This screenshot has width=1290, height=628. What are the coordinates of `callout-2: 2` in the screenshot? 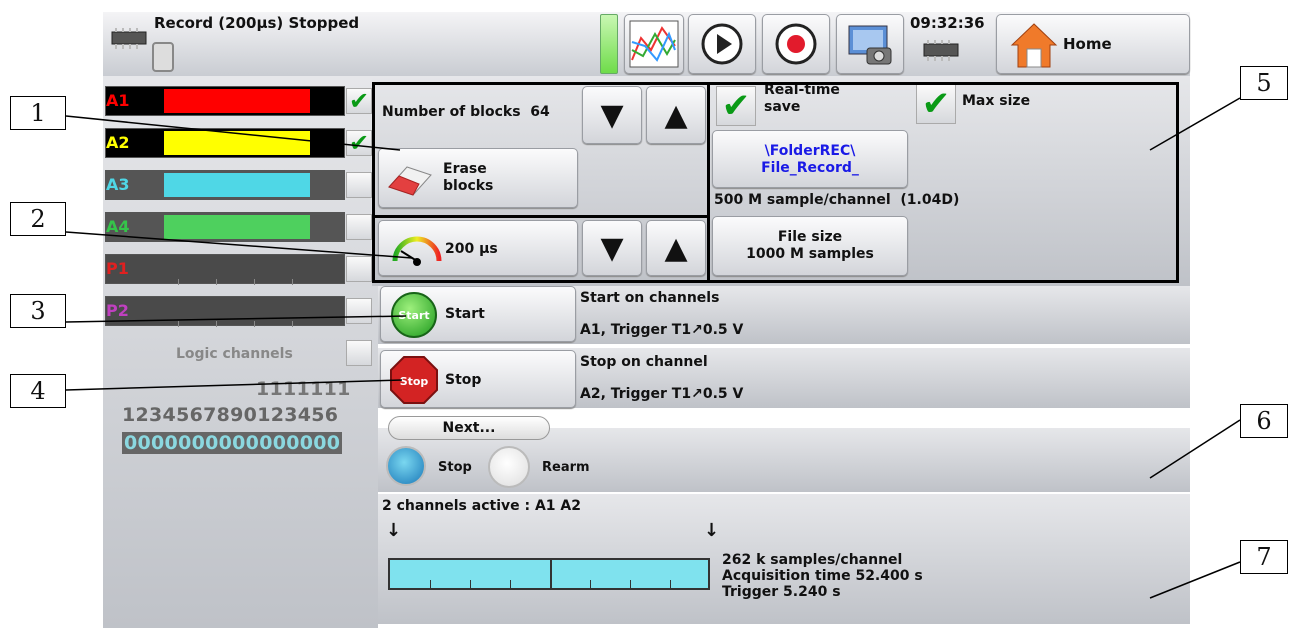 It's located at (38, 219).